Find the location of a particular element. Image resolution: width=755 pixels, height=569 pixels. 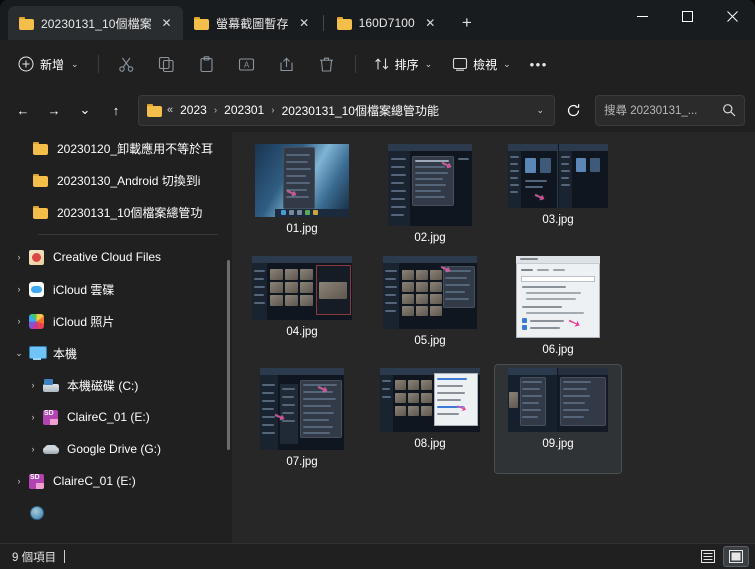

sidebar-item-label: Google Drive (G:) is located at coordinates (114, 449).